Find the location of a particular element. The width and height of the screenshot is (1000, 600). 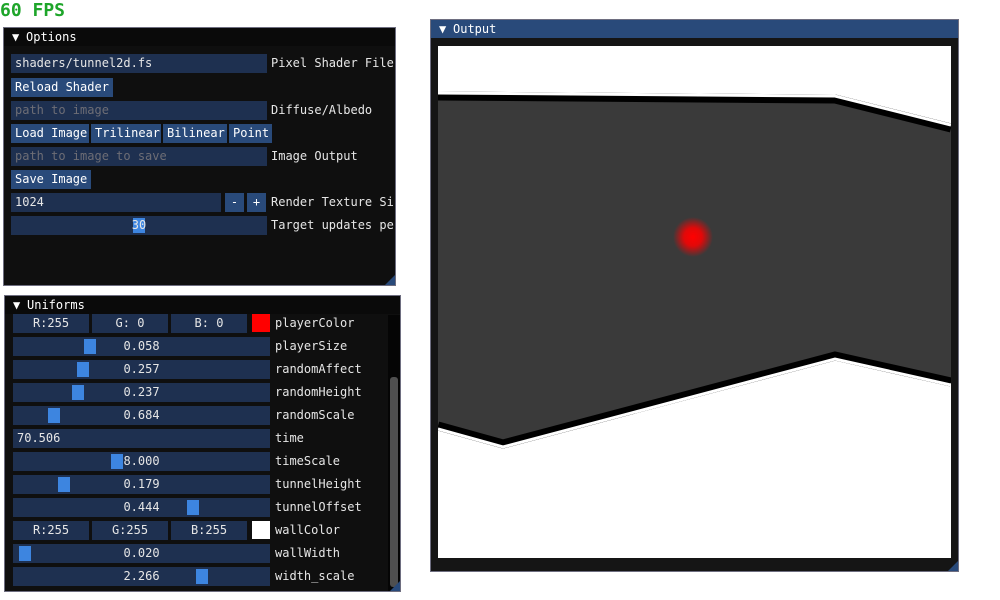

uniform-slider-width_scale: 2.266 is located at coordinates (141, 576).